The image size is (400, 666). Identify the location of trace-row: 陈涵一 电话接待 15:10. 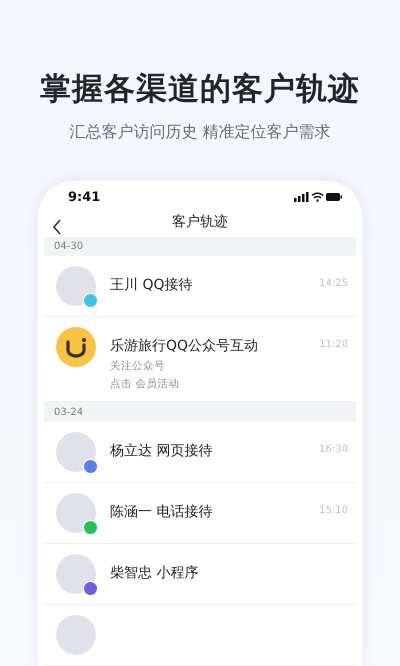
(200, 513).